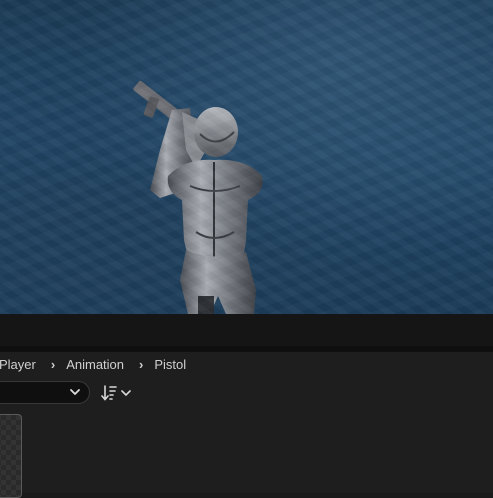 This screenshot has height=498, width=493. I want to click on viewport-bottom-bar, so click(246, 330).